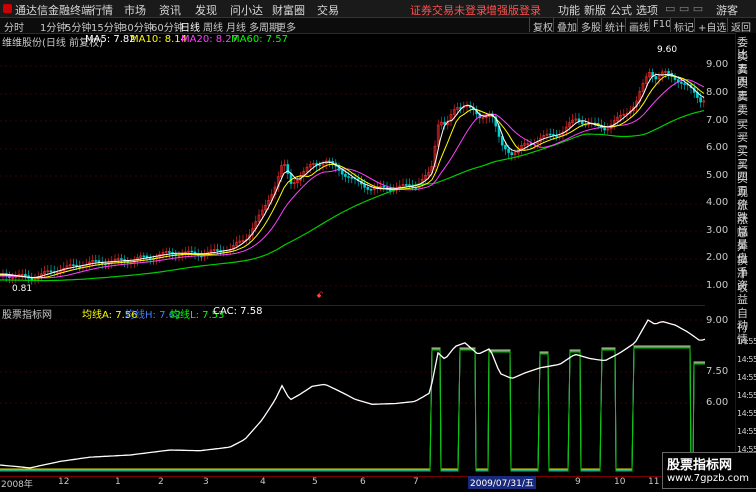 The height and width of the screenshot is (492, 756). Describe the element at coordinates (190, 26) in the screenshot. I see `period-tab-daily: 日线` at that location.